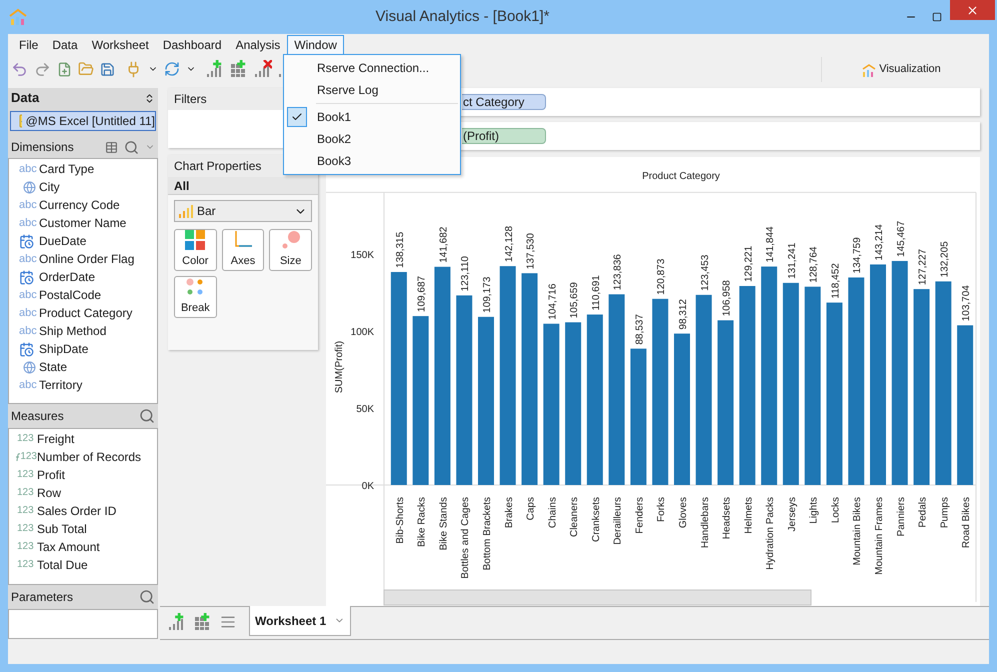 Image resolution: width=997 pixels, height=672 pixels. What do you see at coordinates (748, 515) in the screenshot?
I see `axis-label: Helmets` at bounding box center [748, 515].